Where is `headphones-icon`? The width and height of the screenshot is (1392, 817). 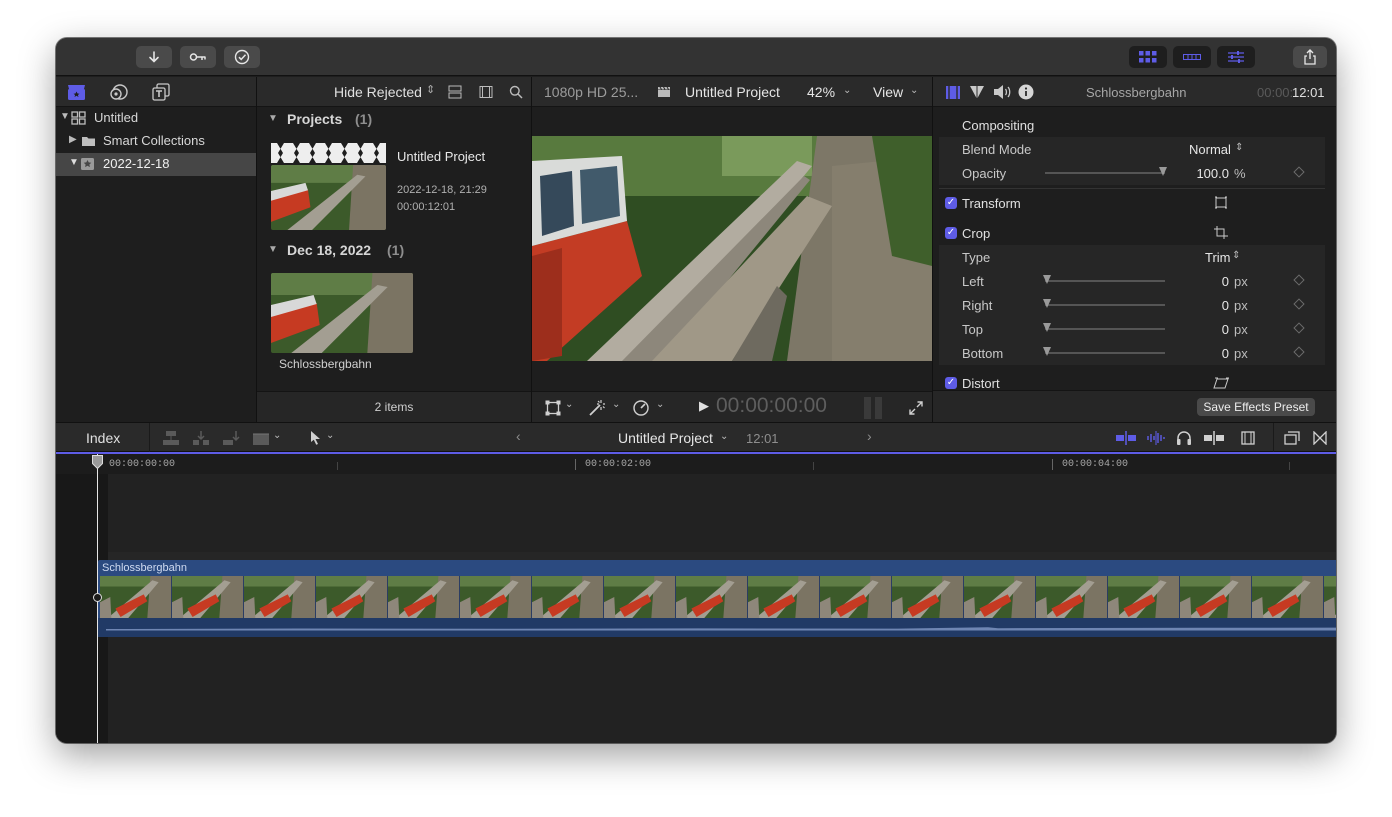
headphones-icon is located at coordinates (1184, 438).